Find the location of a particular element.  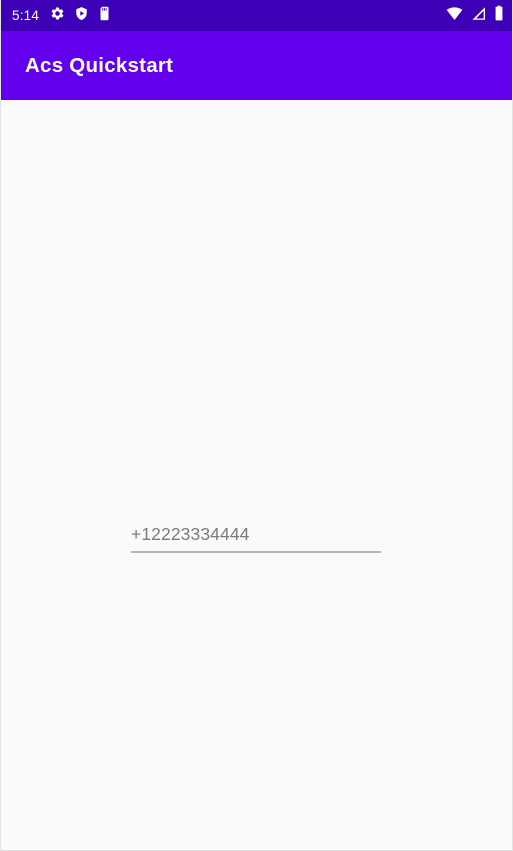

status-bar: 5:14 is located at coordinates (256, 15).